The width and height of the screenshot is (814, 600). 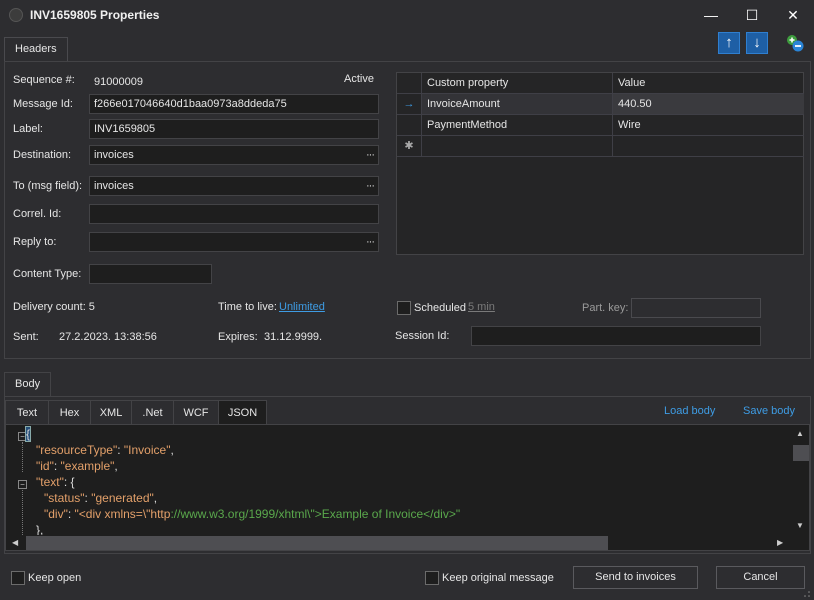 I want to click on load-body-link: Load body, so click(x=689, y=411).